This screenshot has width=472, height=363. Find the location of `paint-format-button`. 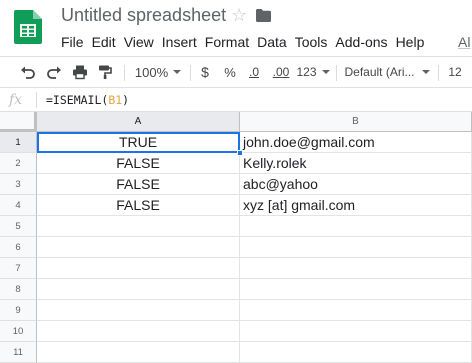

paint-format-button is located at coordinates (105, 72).